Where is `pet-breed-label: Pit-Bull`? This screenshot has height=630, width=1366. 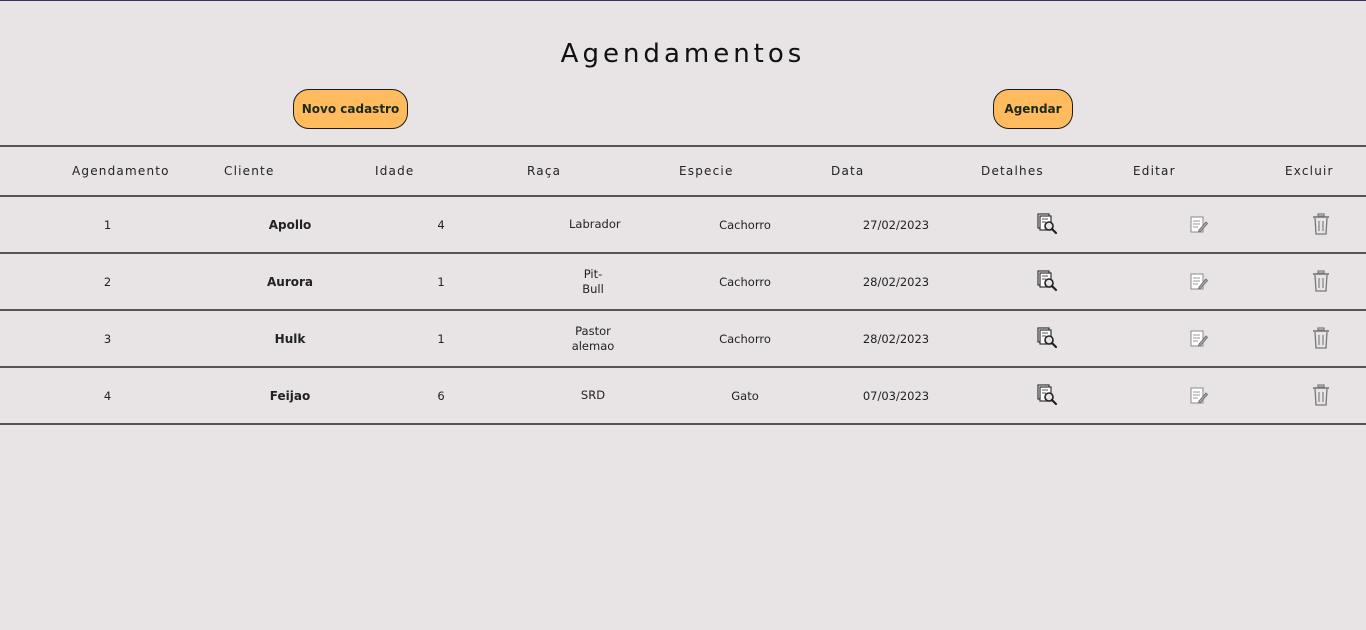 pet-breed-label: Pit-Bull is located at coordinates (593, 281).